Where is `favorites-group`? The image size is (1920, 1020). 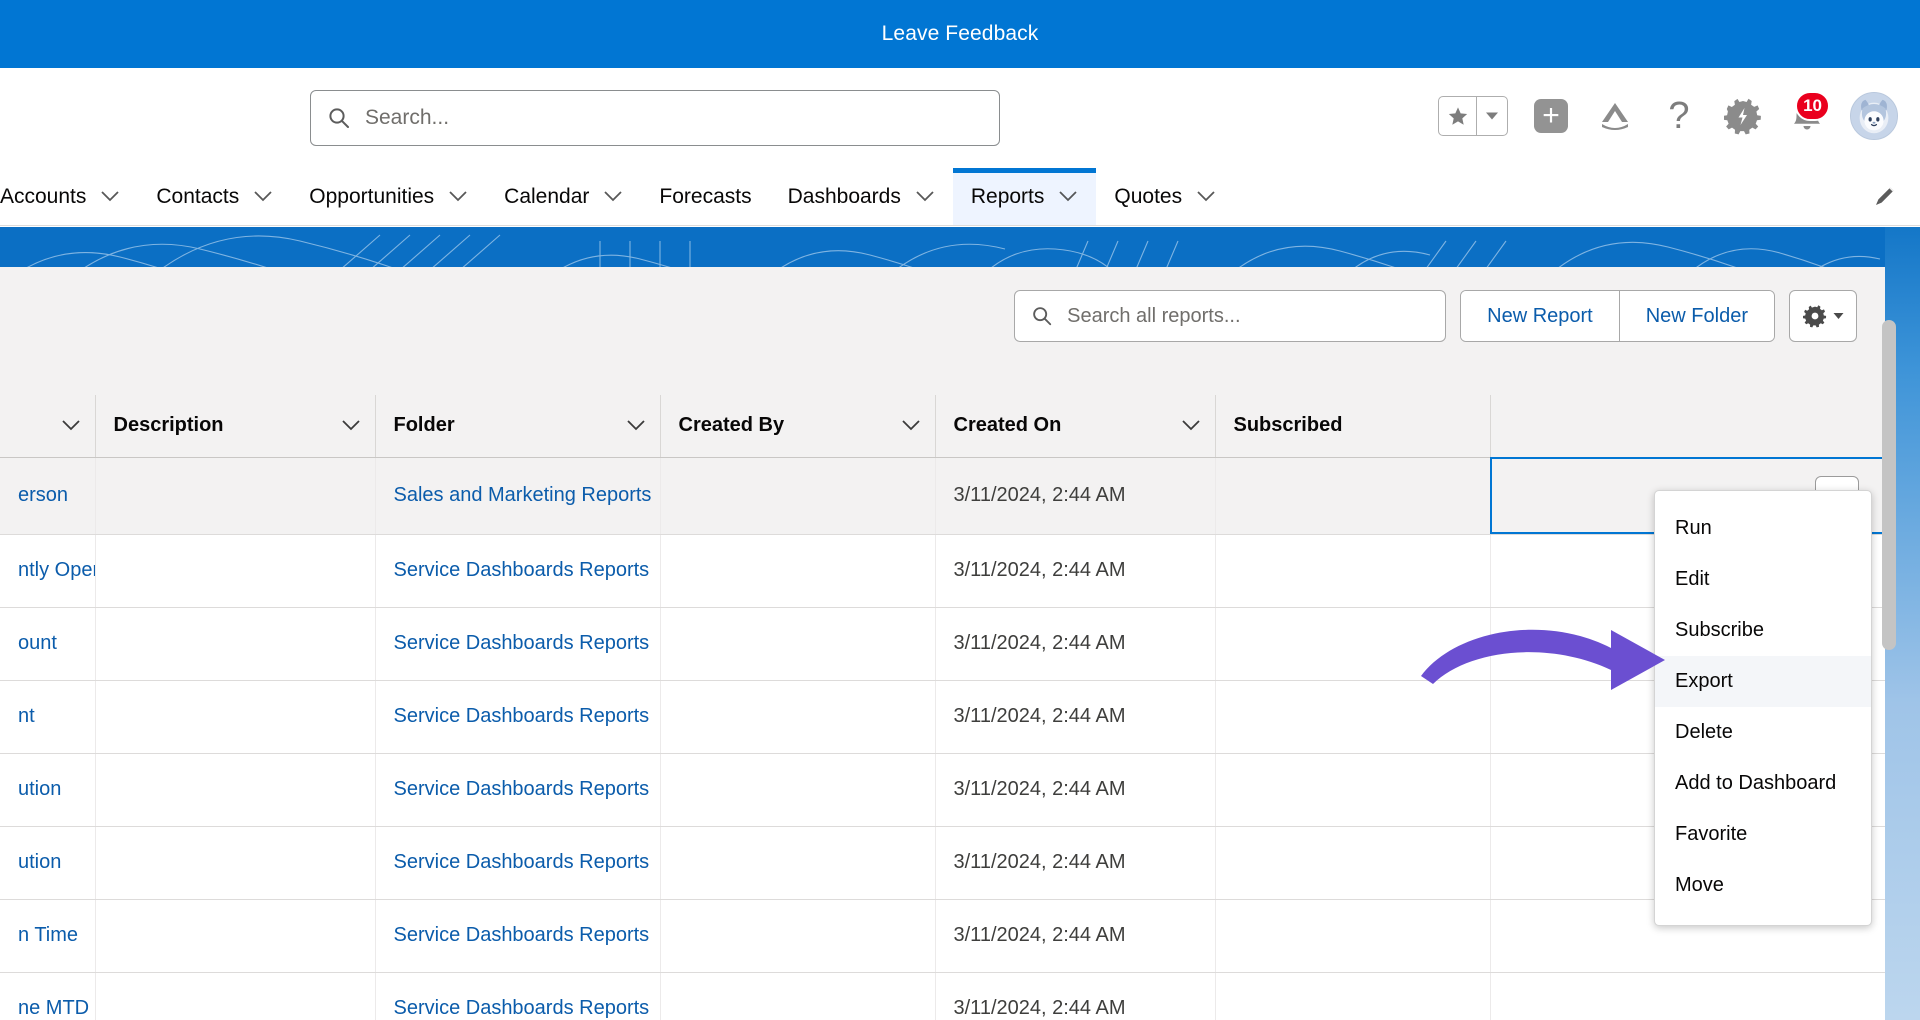 favorites-group is located at coordinates (1473, 116).